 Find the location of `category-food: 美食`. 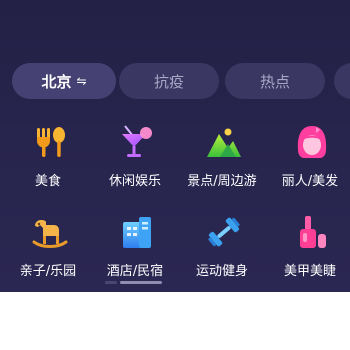

category-food: 美食 is located at coordinates (48, 164).